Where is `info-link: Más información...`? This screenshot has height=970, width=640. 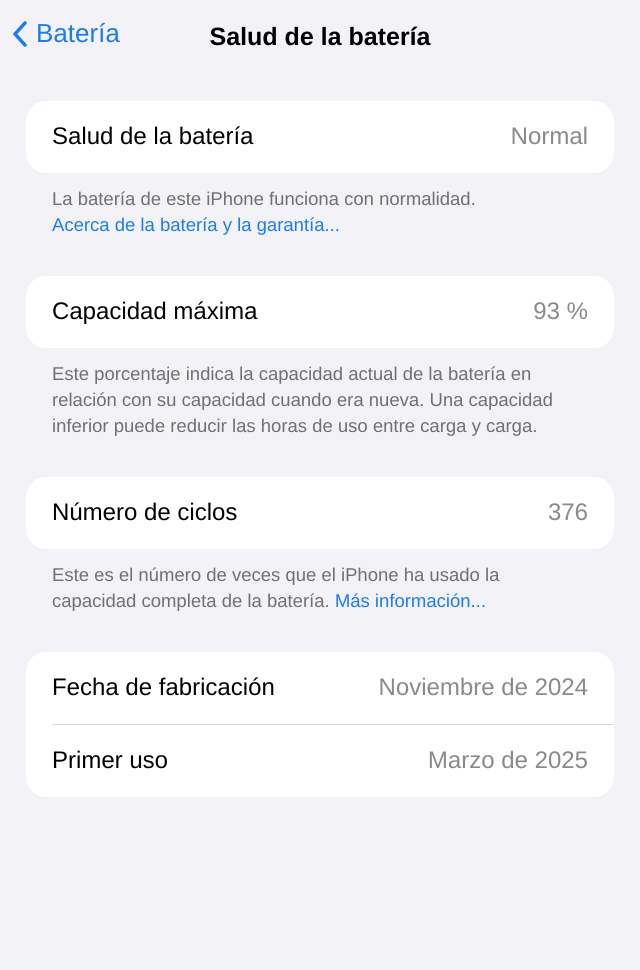 info-link: Más información... is located at coordinates (410, 600).